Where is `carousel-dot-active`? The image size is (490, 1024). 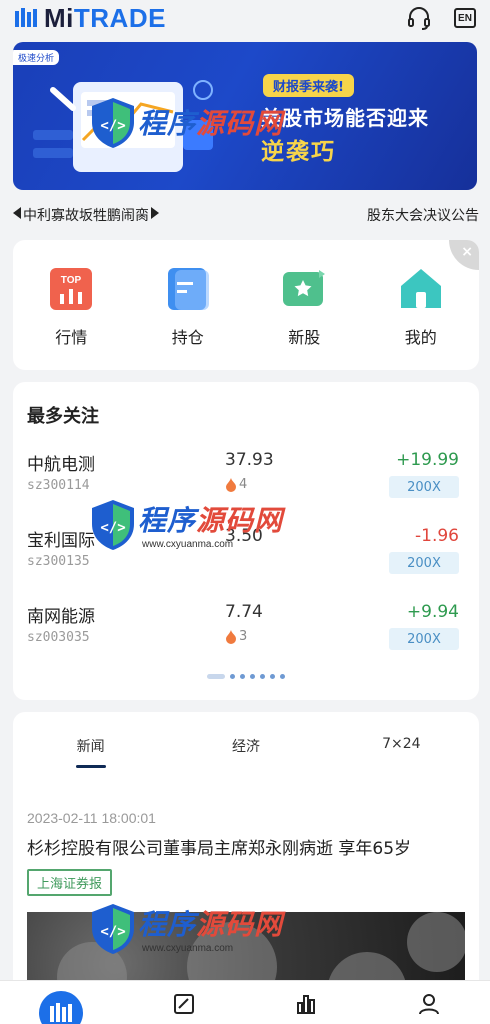 carousel-dot-active is located at coordinates (216, 676).